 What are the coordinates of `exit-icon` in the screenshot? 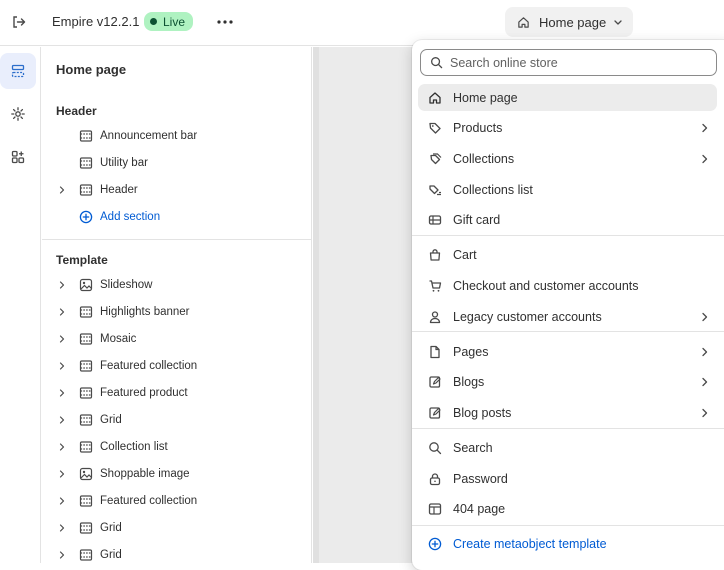 It's located at (19, 22).